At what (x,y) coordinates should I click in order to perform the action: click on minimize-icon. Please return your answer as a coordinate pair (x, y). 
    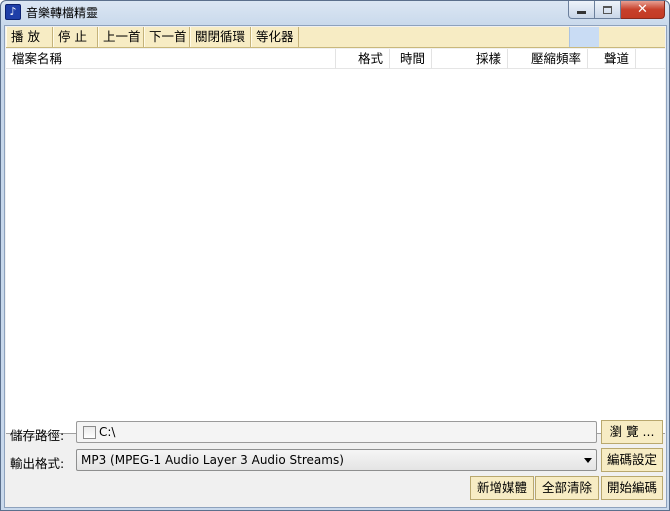
    Looking at the image, I should click on (581, 12).